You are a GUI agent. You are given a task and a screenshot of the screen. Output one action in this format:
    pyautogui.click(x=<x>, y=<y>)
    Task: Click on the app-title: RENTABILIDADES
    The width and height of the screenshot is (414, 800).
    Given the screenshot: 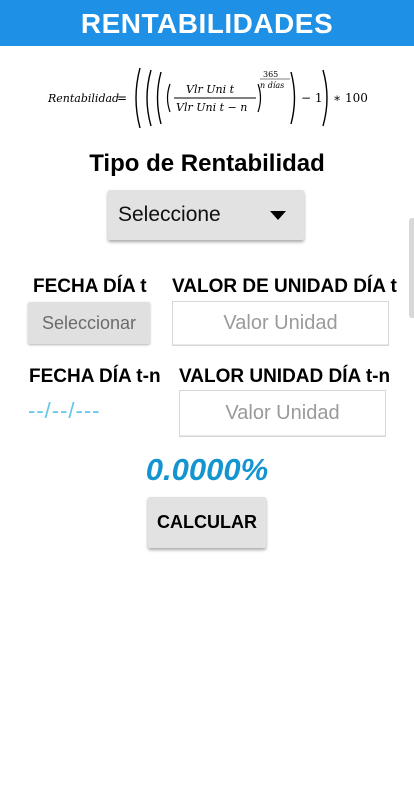 What is the action you would take?
    pyautogui.click(x=207, y=23)
    